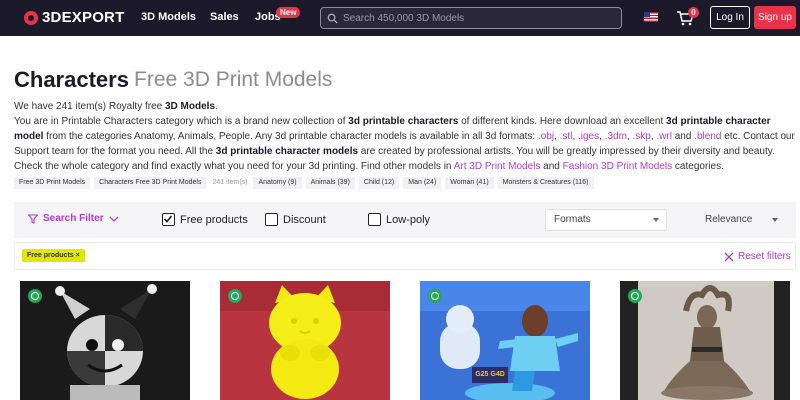  Describe the element at coordinates (618, 166) in the screenshot. I see `fashion-category-link: Fashion 3D Print Models` at that location.